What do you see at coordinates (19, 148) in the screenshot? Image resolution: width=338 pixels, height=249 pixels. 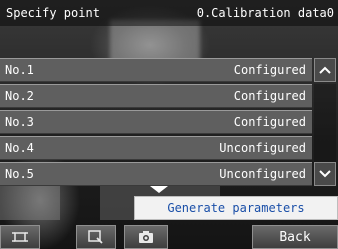 I see `point-number: No.4` at bounding box center [19, 148].